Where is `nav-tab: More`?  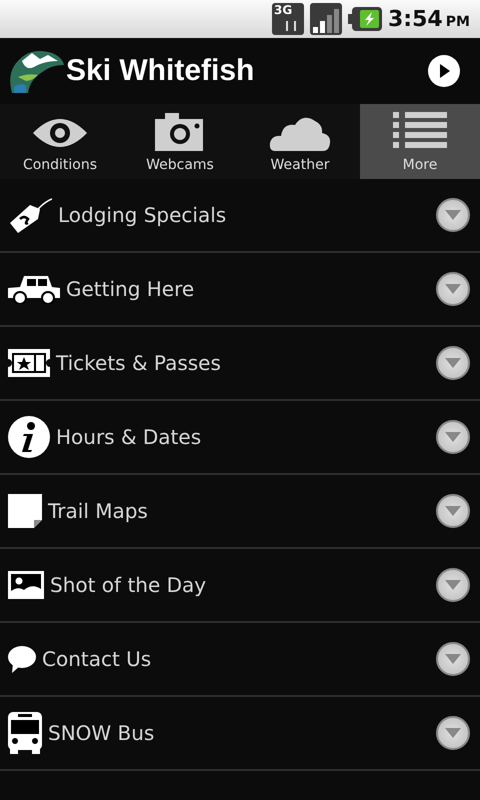 nav-tab: More is located at coordinates (420, 141).